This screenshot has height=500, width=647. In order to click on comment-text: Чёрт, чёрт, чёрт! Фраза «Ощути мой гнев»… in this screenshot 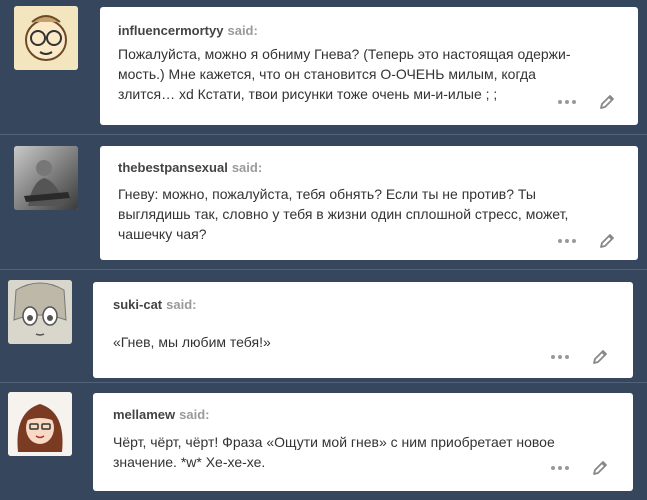, I will do `click(368, 452)`.